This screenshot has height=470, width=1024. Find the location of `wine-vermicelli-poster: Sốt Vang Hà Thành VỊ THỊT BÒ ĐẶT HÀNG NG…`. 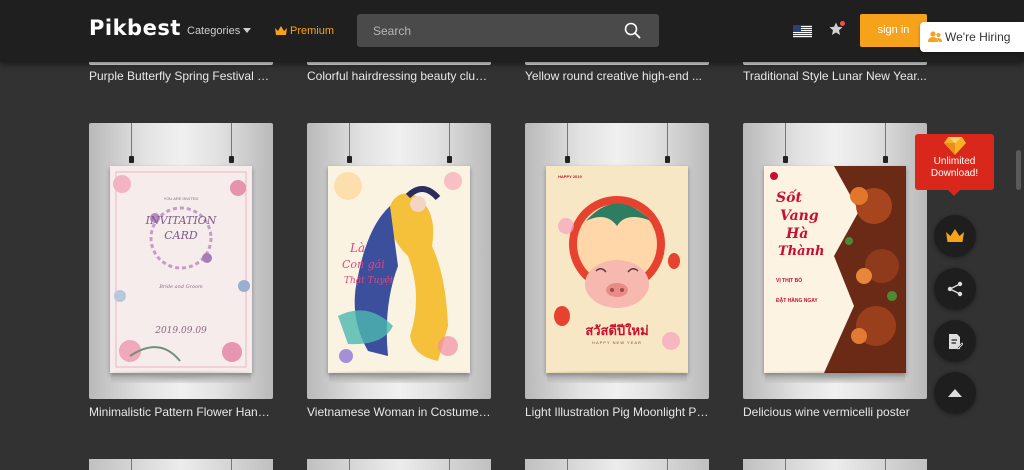

wine-vermicelli-poster: Sốt Vang Hà Thành VỊ THỊT BÒ ĐẶT HÀNG NG… is located at coordinates (835, 269).